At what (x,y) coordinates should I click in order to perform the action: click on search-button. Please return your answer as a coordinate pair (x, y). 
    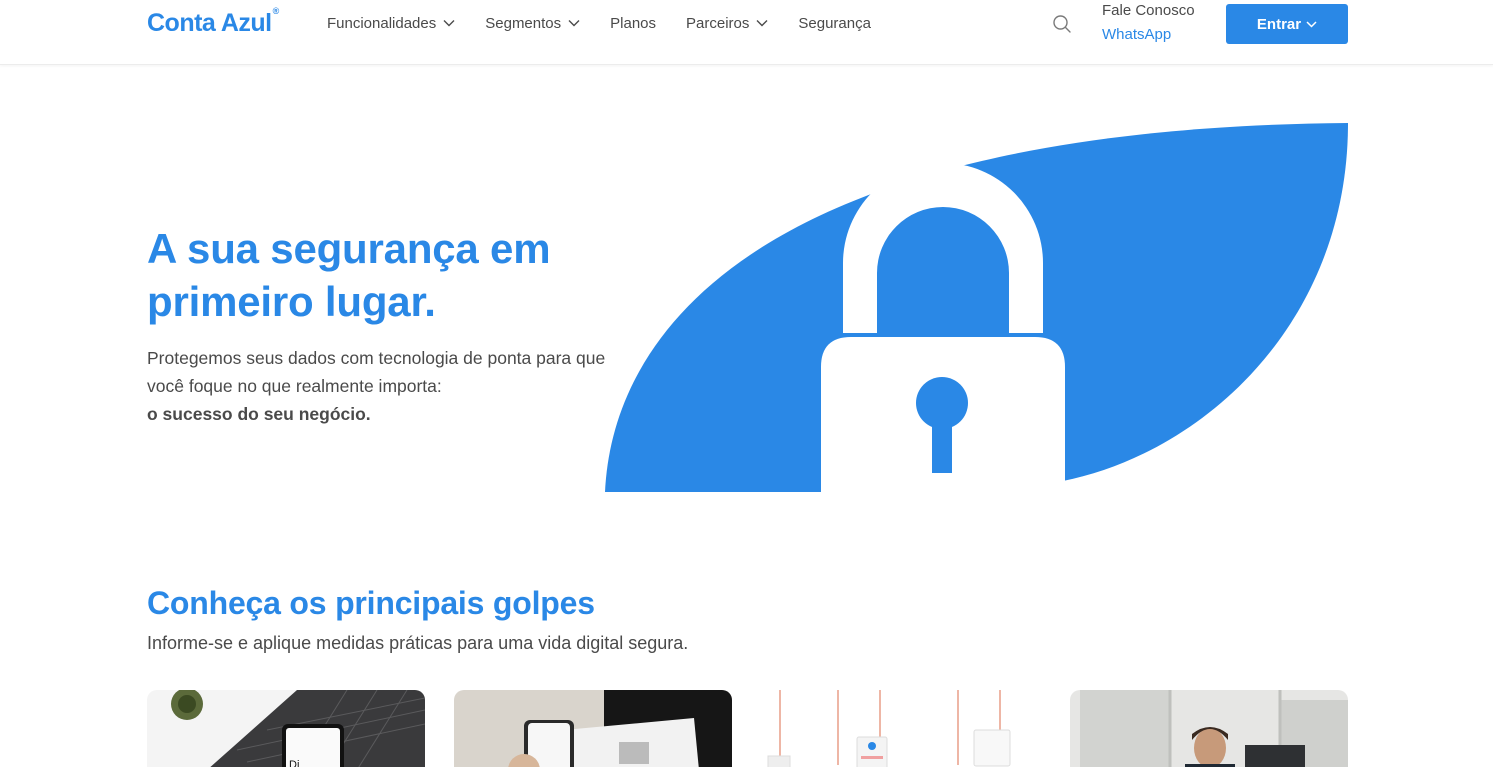
    Looking at the image, I should click on (1062, 24).